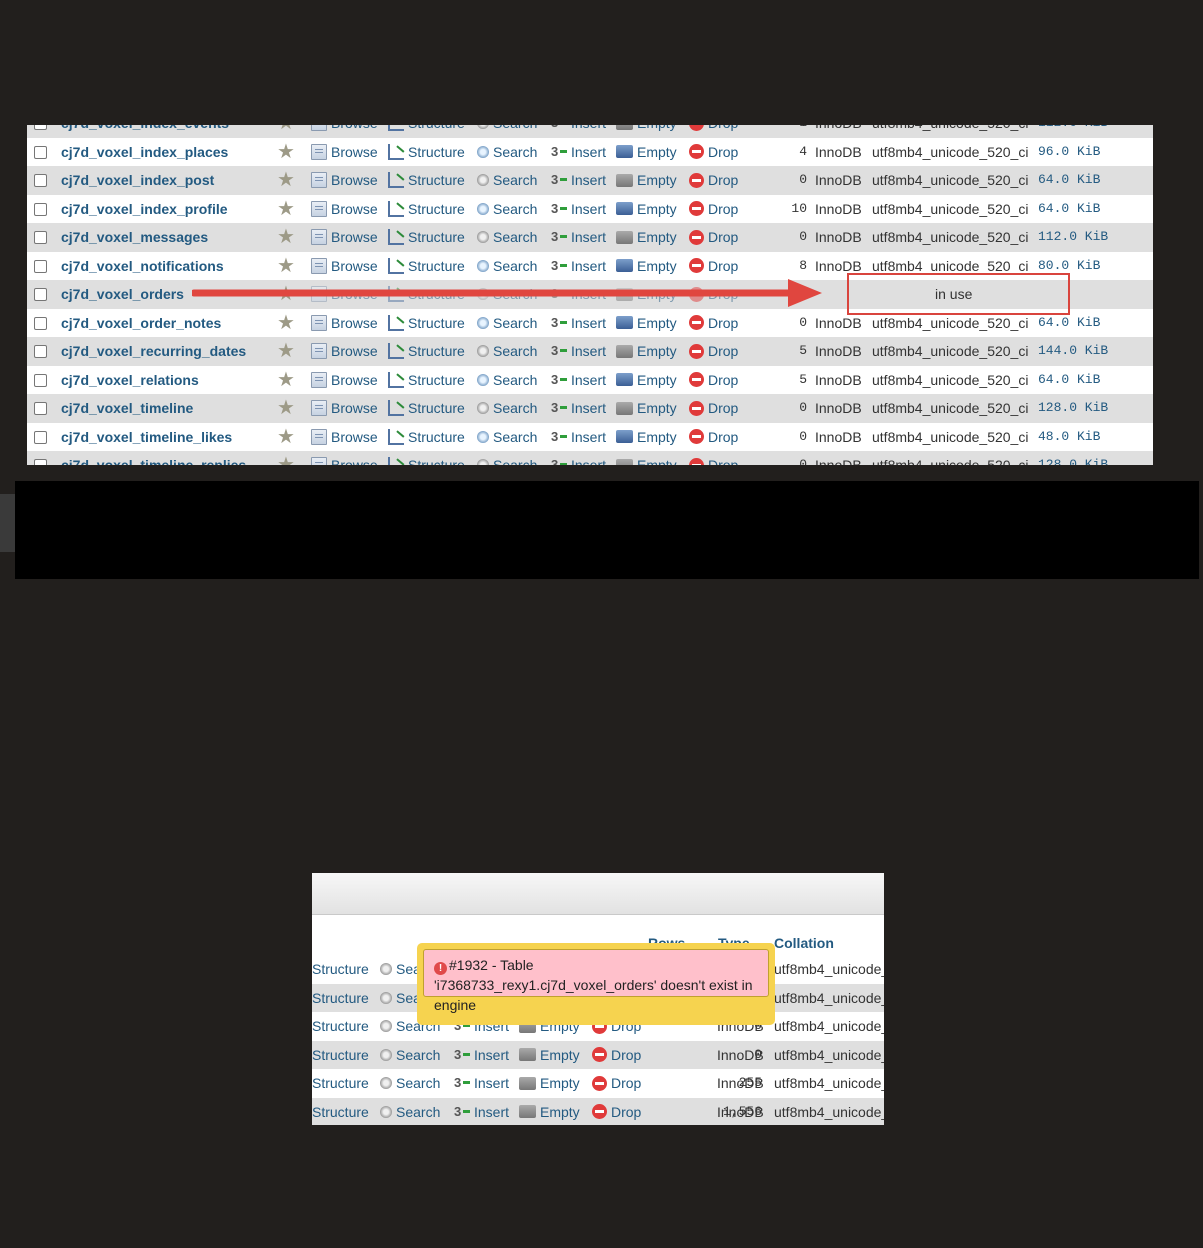 The width and height of the screenshot is (1203, 1248). I want to click on table-name-link: cj7d_voxel_index_post, so click(137, 180).